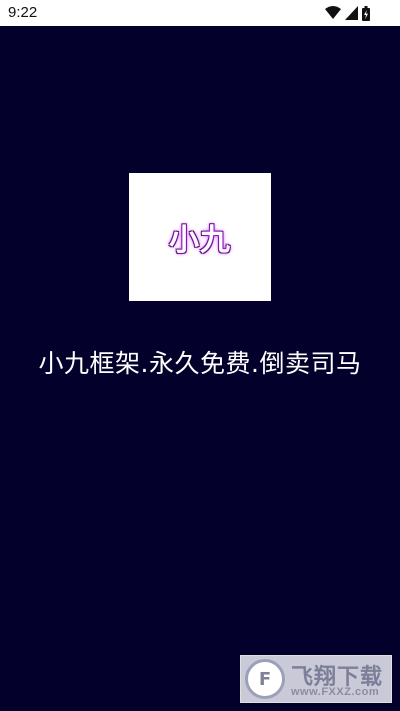 Image resolution: width=400 pixels, height=711 pixels. Describe the element at coordinates (200, 363) in the screenshot. I see `headline-text: 小九框架.永久免费.倒卖司马` at that location.